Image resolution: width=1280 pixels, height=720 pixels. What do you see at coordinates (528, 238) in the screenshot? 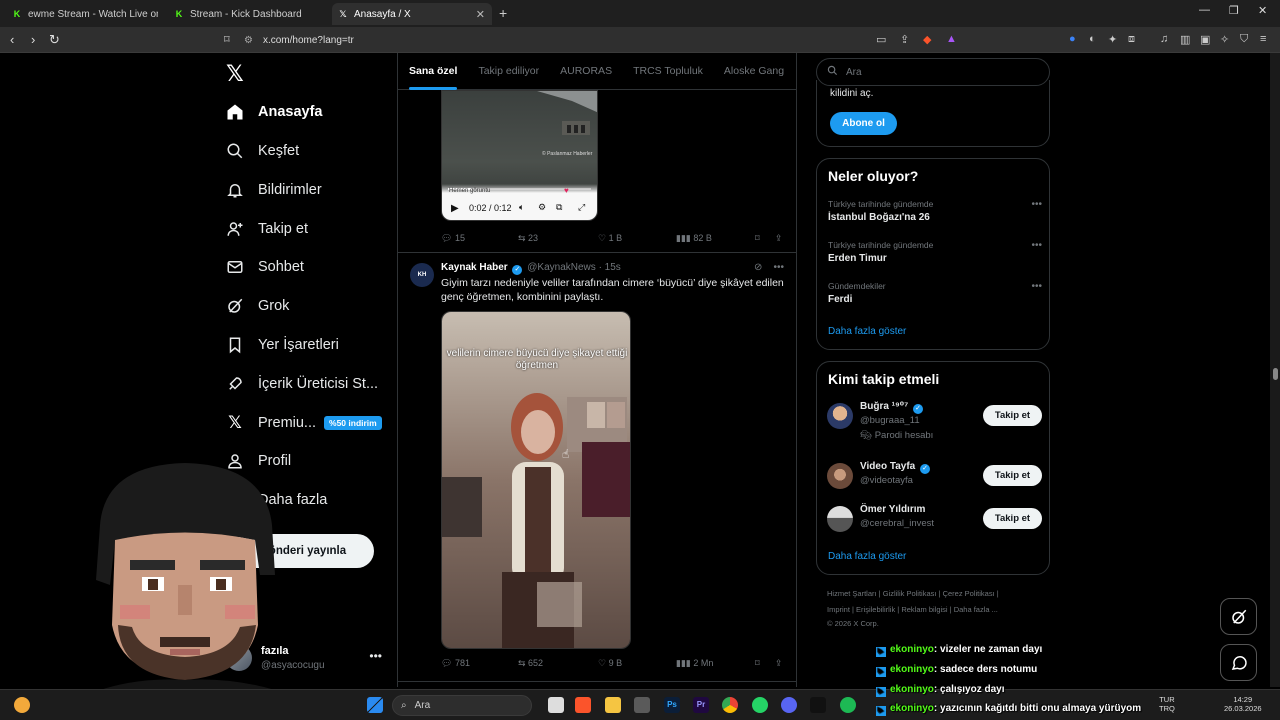
I see `repost-button: ⇆ 23` at bounding box center [528, 238].